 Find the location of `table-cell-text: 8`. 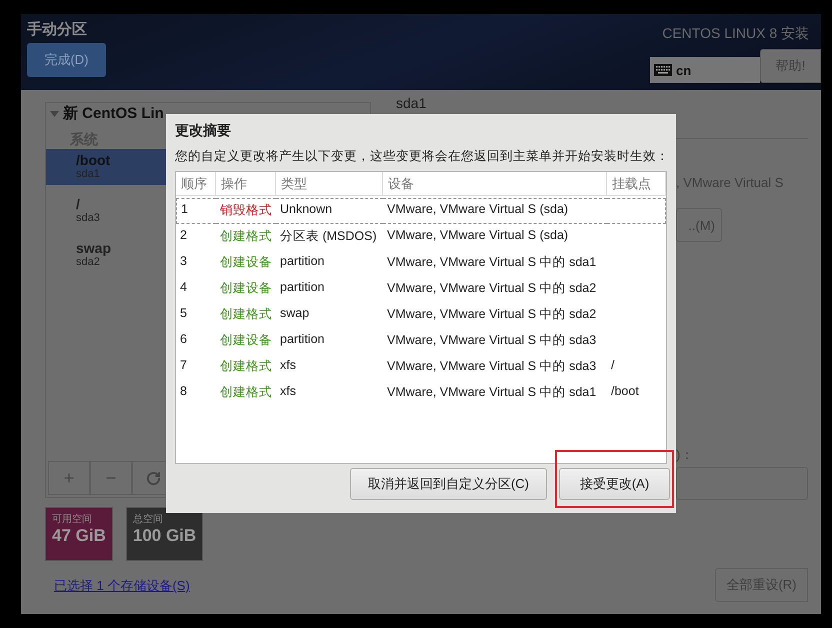

table-cell-text: 8 is located at coordinates (183, 391).